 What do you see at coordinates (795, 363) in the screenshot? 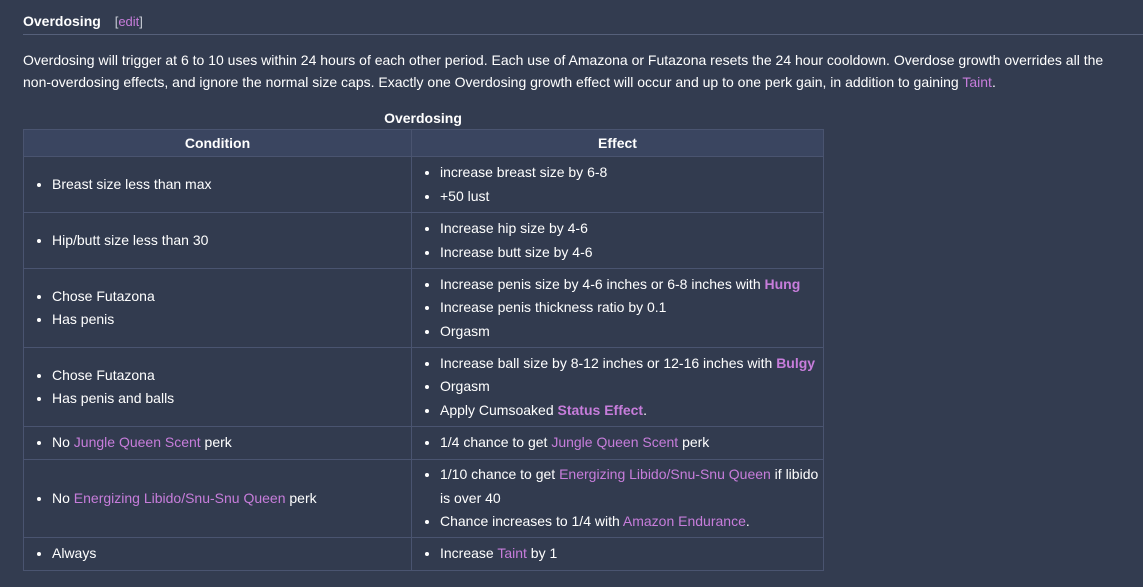
I see `wiki-link: Bulgy` at bounding box center [795, 363].